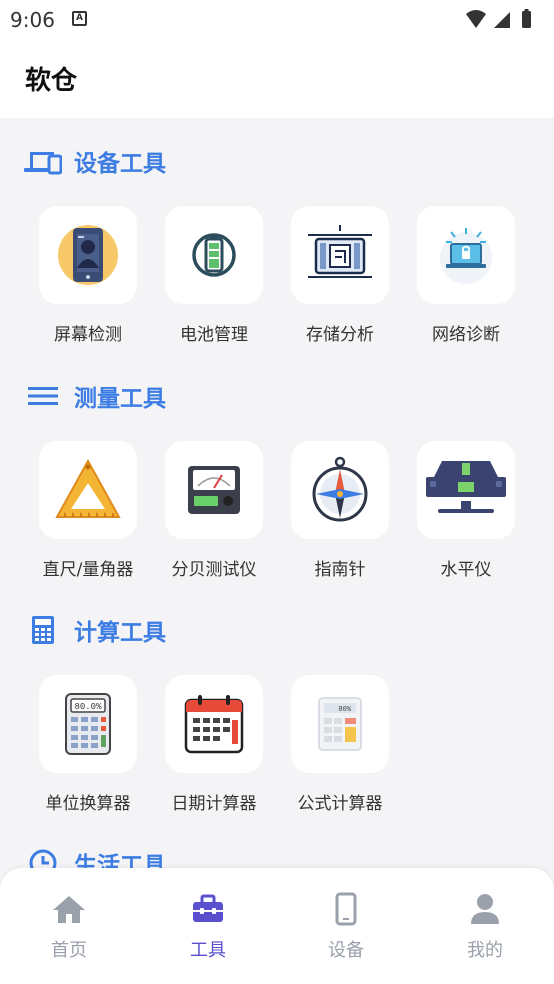 The width and height of the screenshot is (554, 984). I want to click on tool-icon-box: 80.0%, so click(88, 724).